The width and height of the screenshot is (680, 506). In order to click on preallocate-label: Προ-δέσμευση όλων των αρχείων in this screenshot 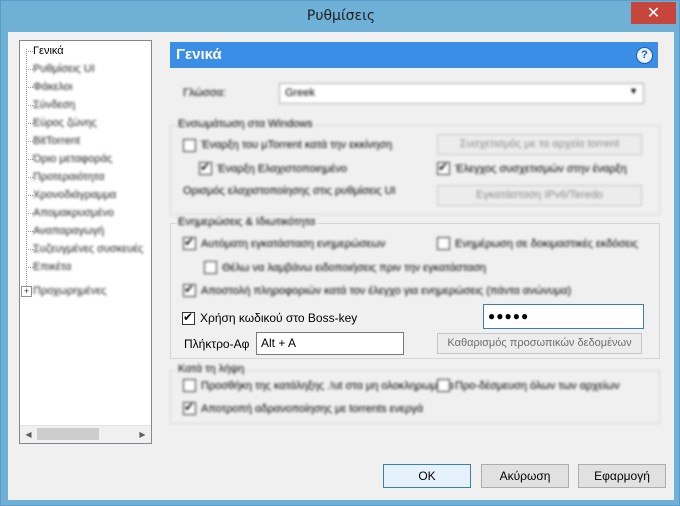, I will do `click(537, 386)`.